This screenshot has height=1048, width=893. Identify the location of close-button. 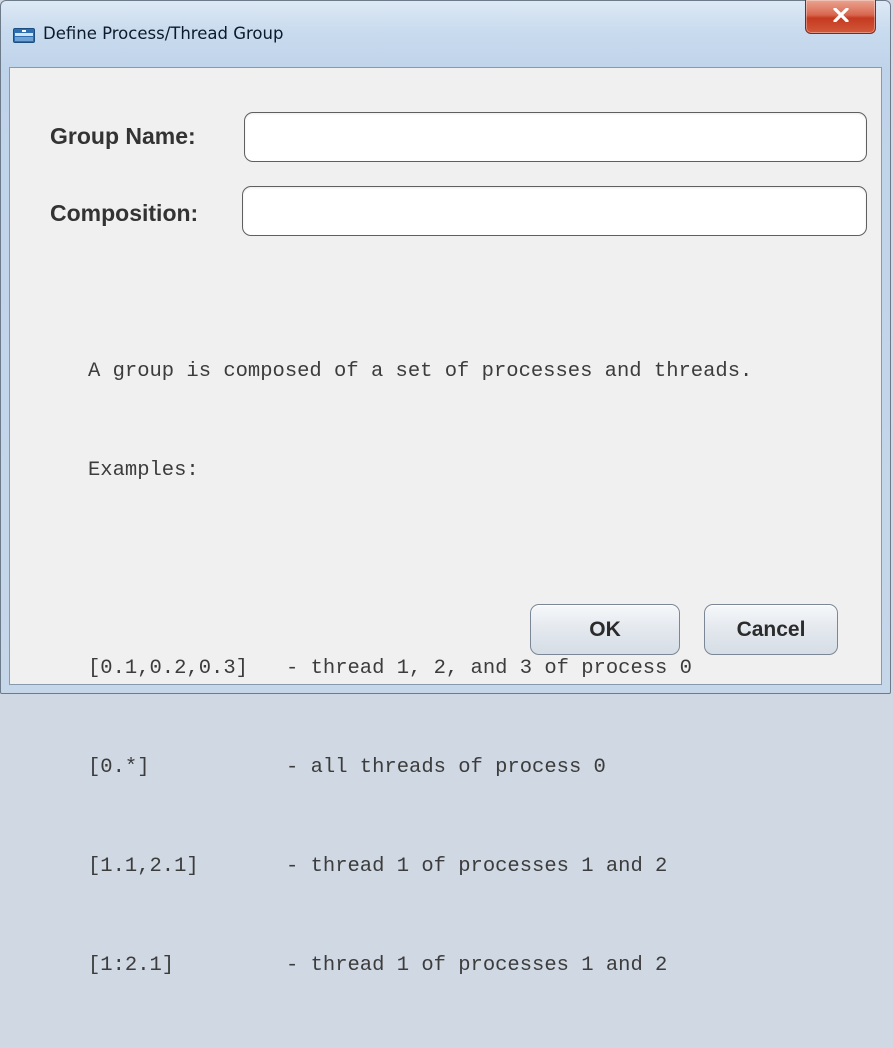
(840, 17).